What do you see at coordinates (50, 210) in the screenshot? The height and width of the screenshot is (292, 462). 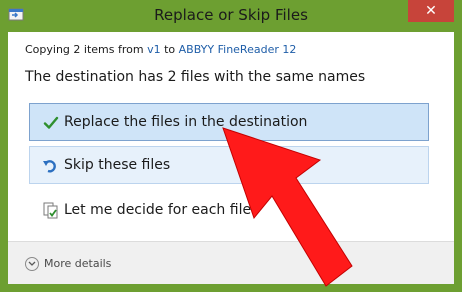 I see `decide-files-icon` at bounding box center [50, 210].